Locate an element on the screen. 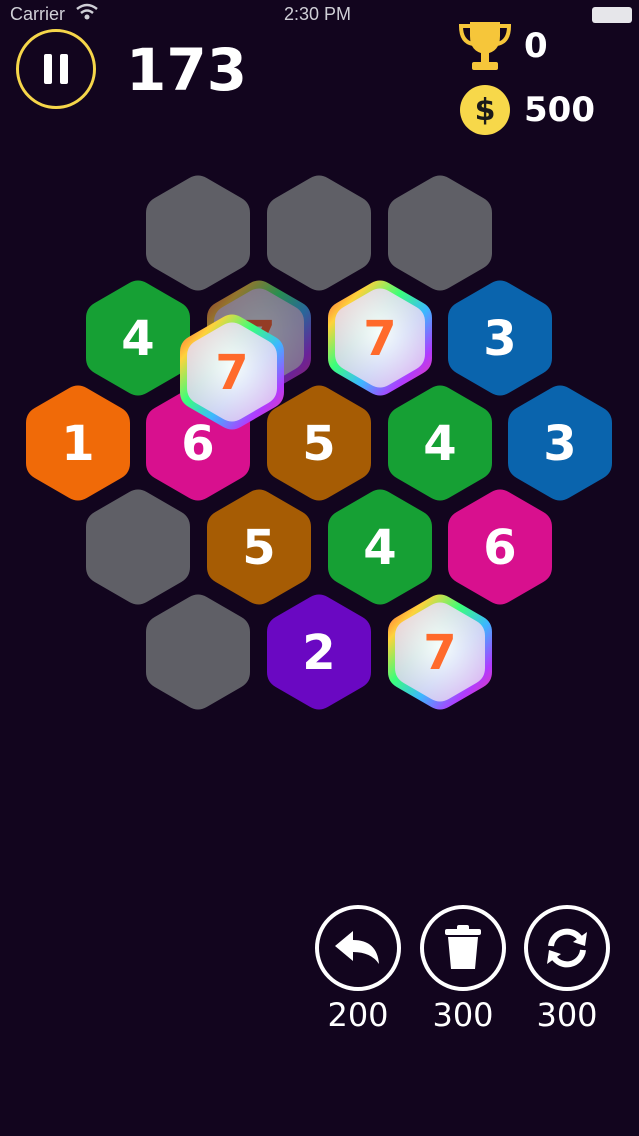  shuffle-button is located at coordinates (567, 948).